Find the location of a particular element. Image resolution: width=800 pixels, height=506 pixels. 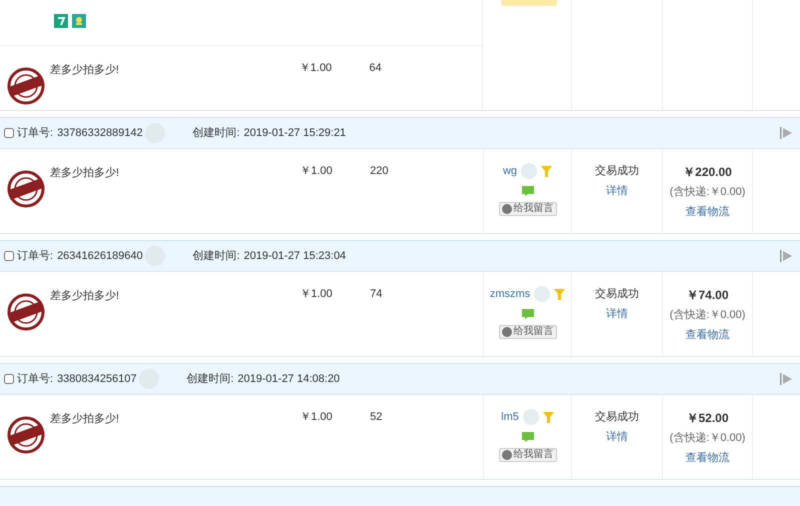

buyer-name: zmszms is located at coordinates (510, 294).